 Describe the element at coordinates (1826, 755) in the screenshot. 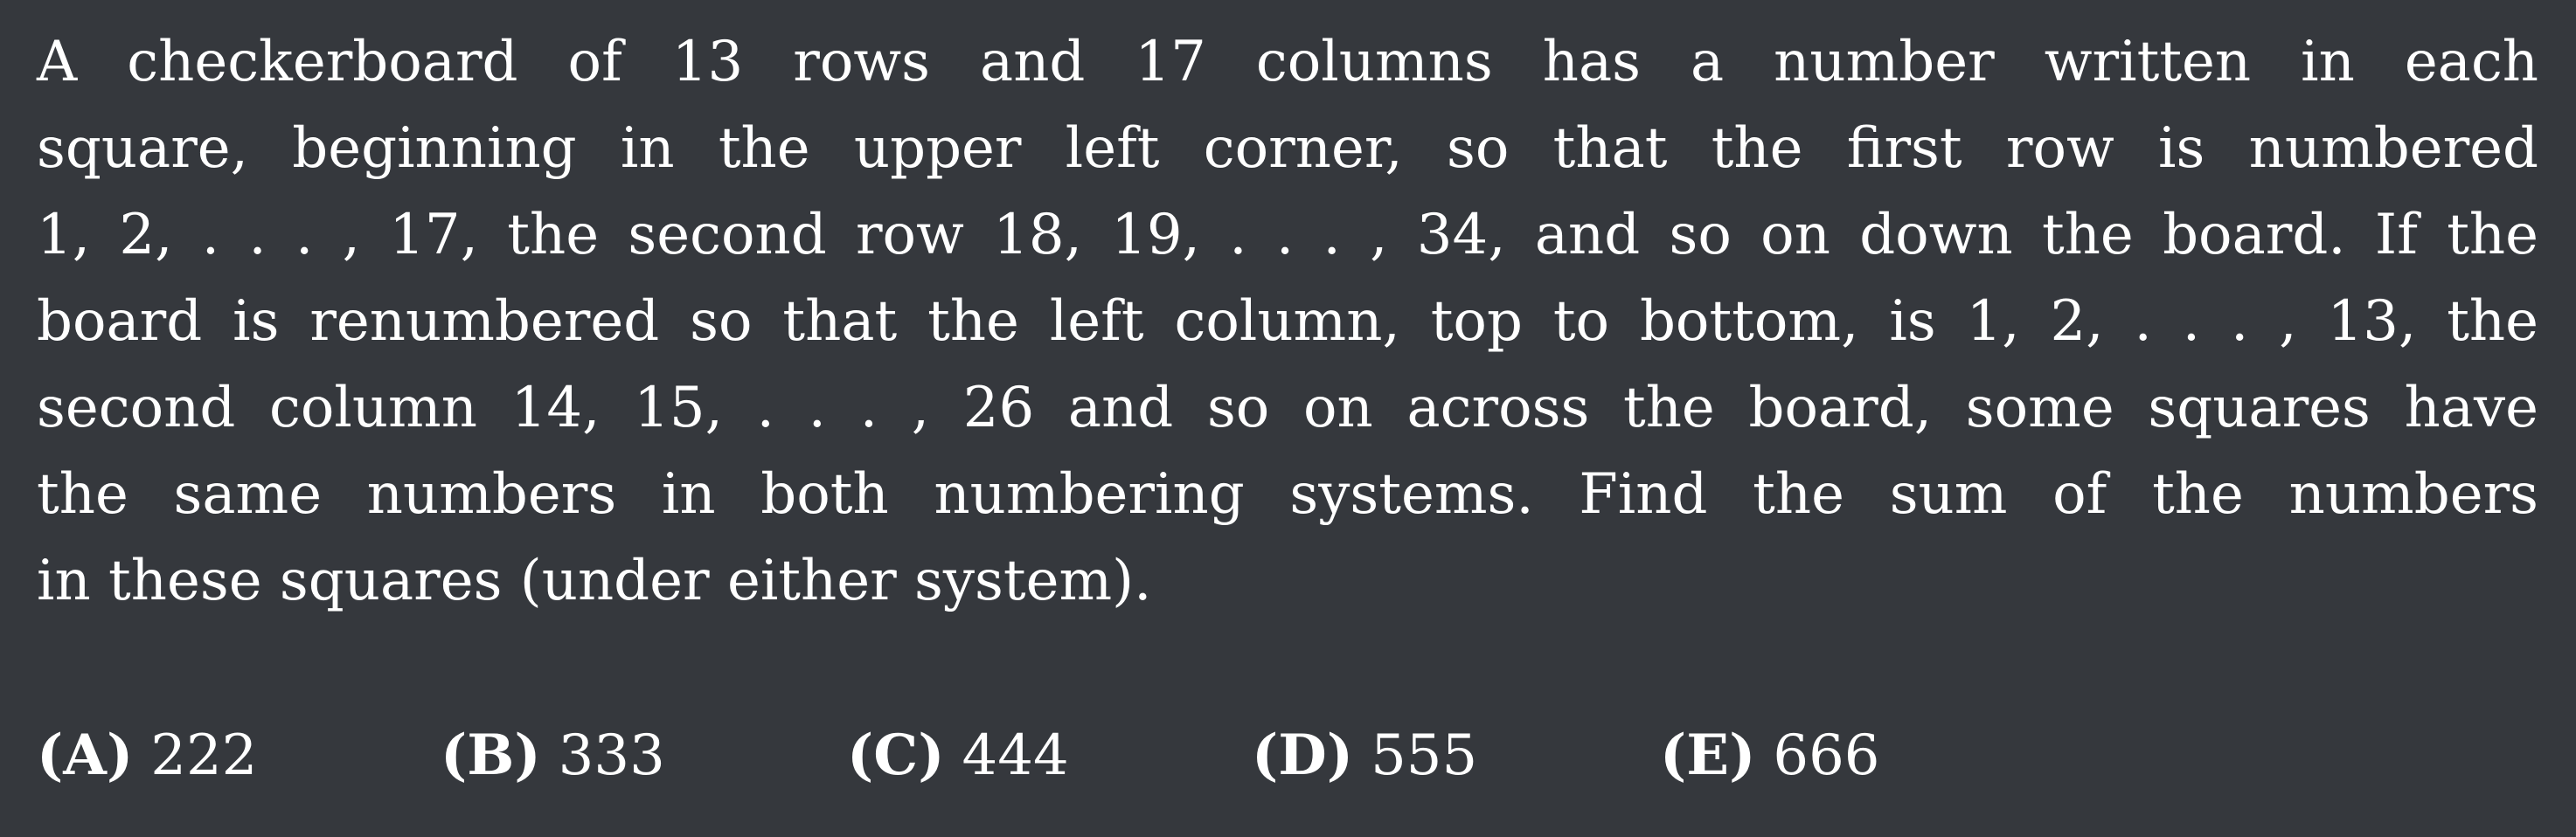

I see `choice-value: 666` at that location.